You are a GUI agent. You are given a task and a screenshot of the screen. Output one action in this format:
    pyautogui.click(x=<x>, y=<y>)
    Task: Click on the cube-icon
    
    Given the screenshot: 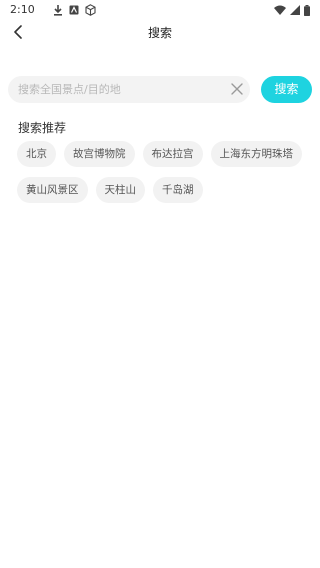 What is the action you would take?
    pyautogui.click(x=90, y=10)
    